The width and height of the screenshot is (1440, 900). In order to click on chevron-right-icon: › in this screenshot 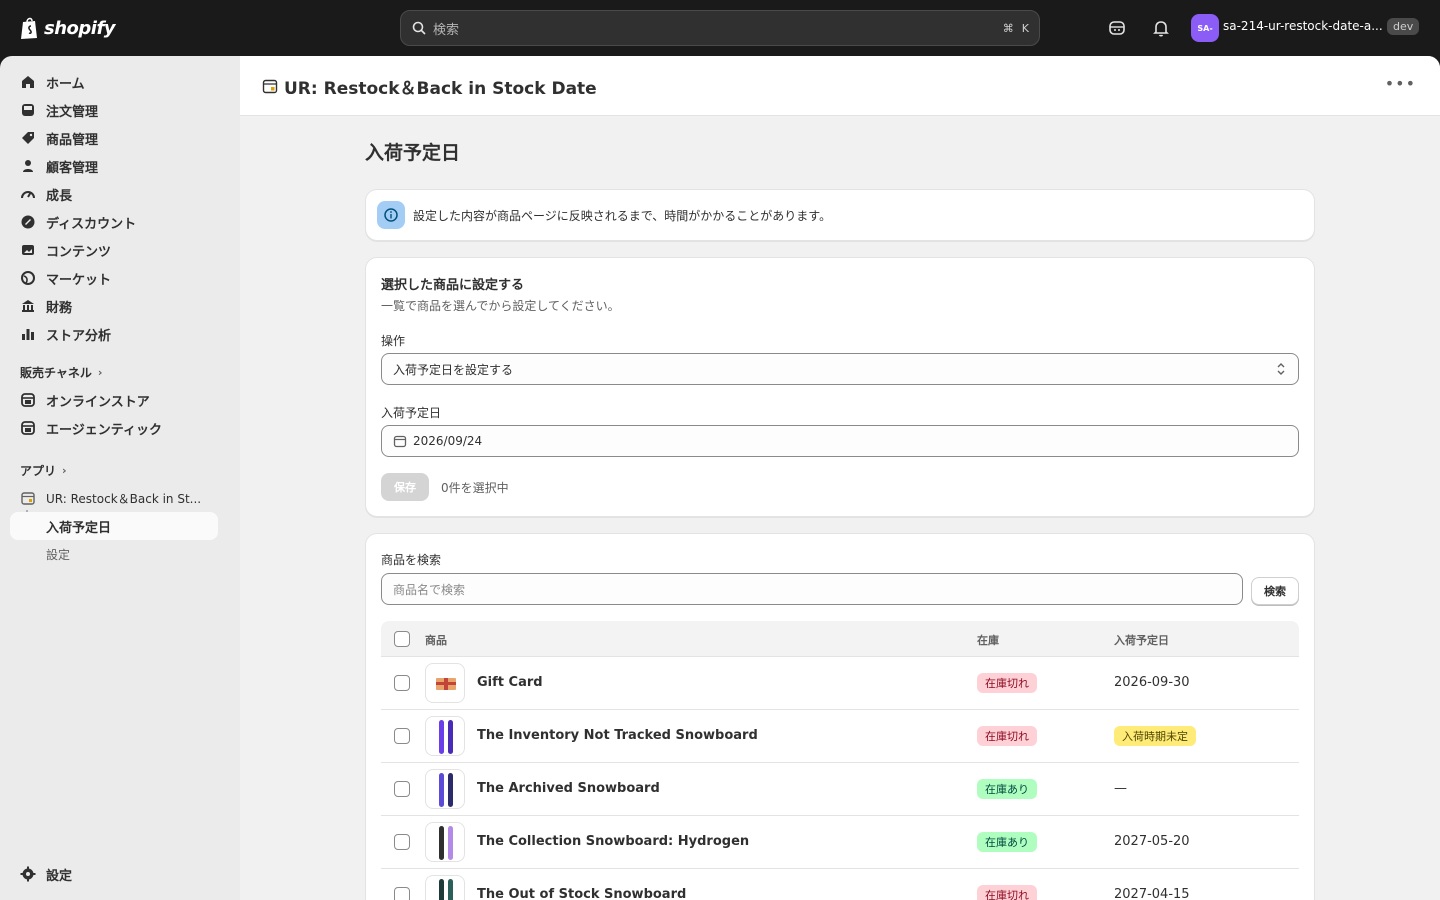, I will do `click(64, 470)`.